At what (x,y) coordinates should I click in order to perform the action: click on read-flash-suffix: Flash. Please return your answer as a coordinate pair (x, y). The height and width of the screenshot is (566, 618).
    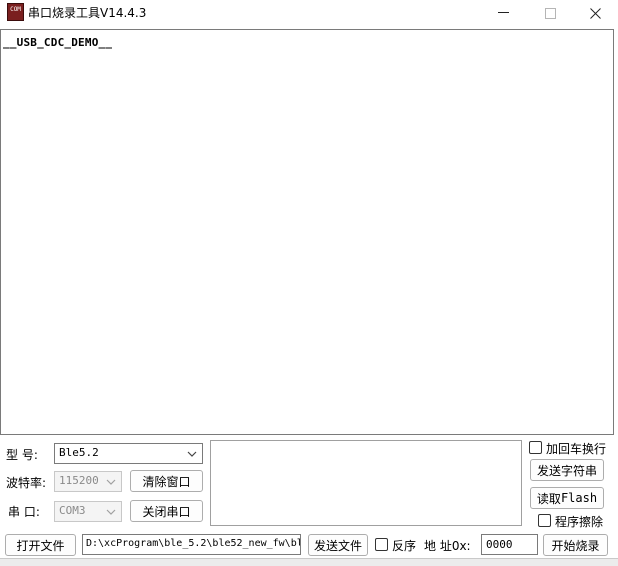
    Looking at the image, I should click on (579, 498).